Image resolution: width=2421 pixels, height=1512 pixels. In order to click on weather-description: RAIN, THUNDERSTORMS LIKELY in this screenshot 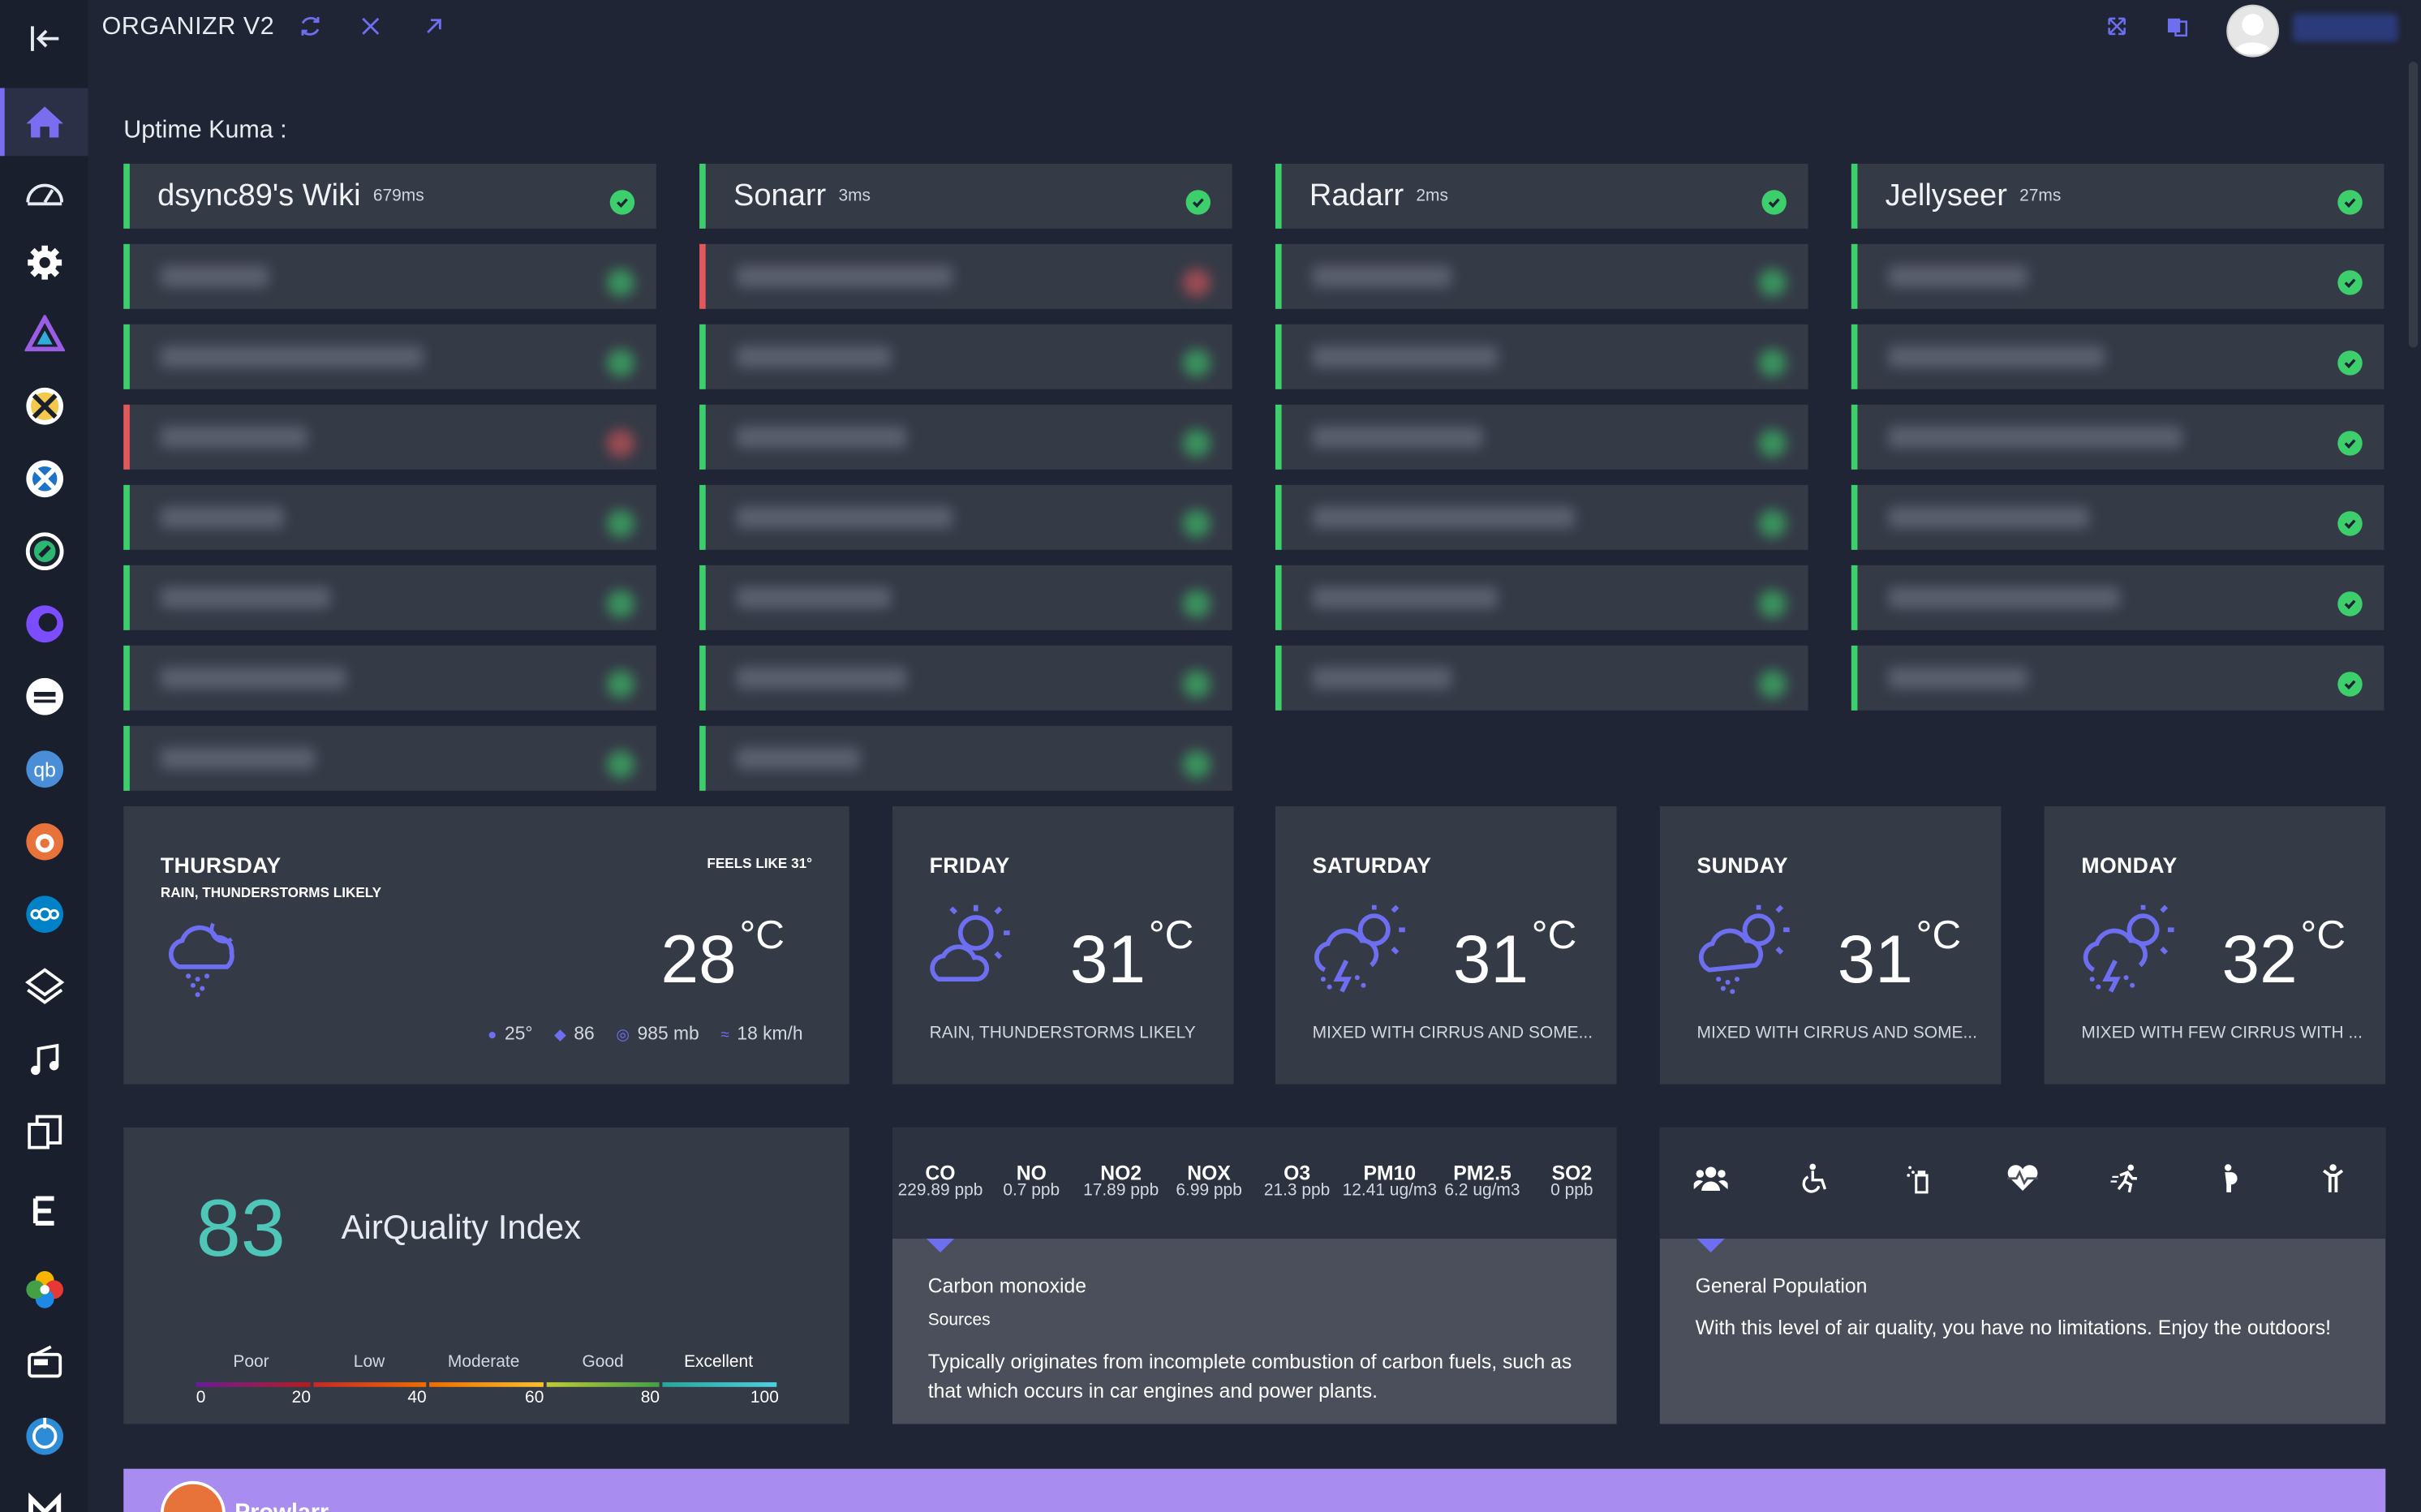, I will do `click(1062, 1033)`.